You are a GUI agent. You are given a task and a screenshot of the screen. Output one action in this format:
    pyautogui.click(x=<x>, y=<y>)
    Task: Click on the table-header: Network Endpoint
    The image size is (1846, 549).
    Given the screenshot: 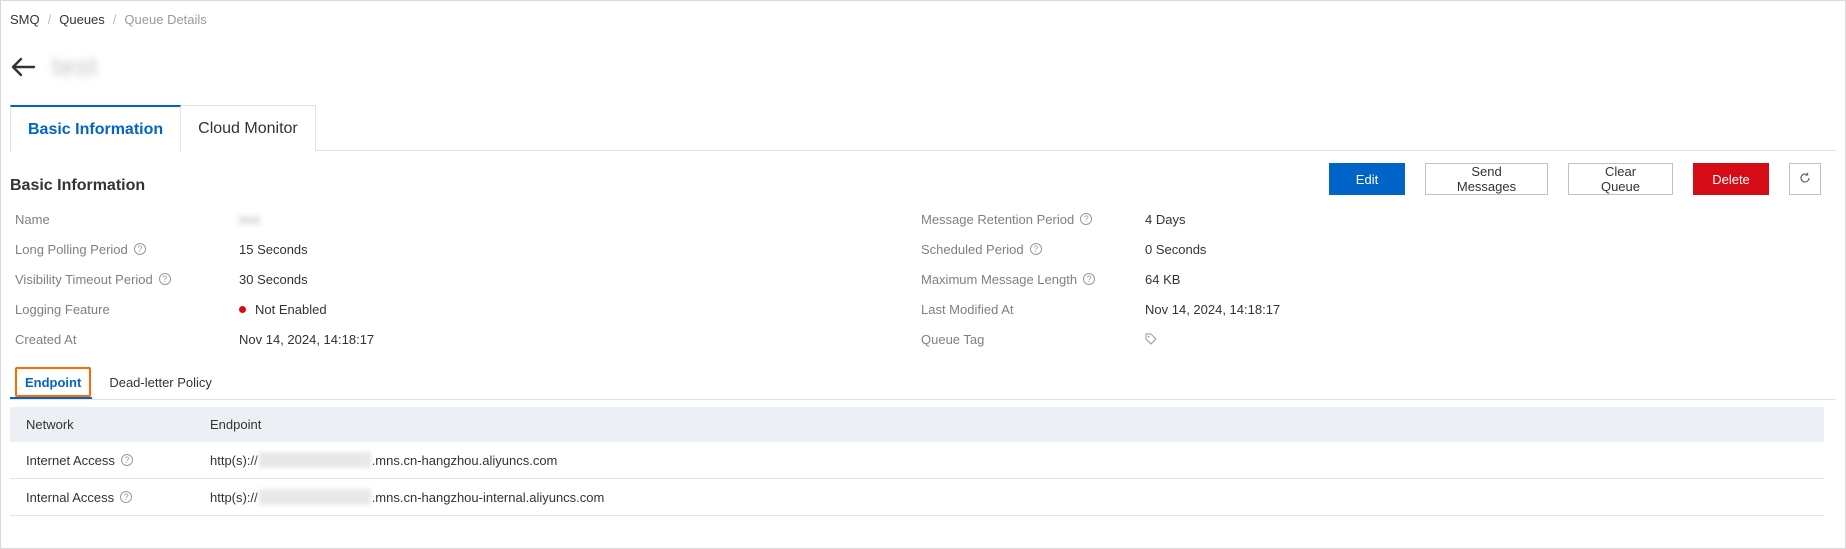 What is the action you would take?
    pyautogui.click(x=917, y=424)
    